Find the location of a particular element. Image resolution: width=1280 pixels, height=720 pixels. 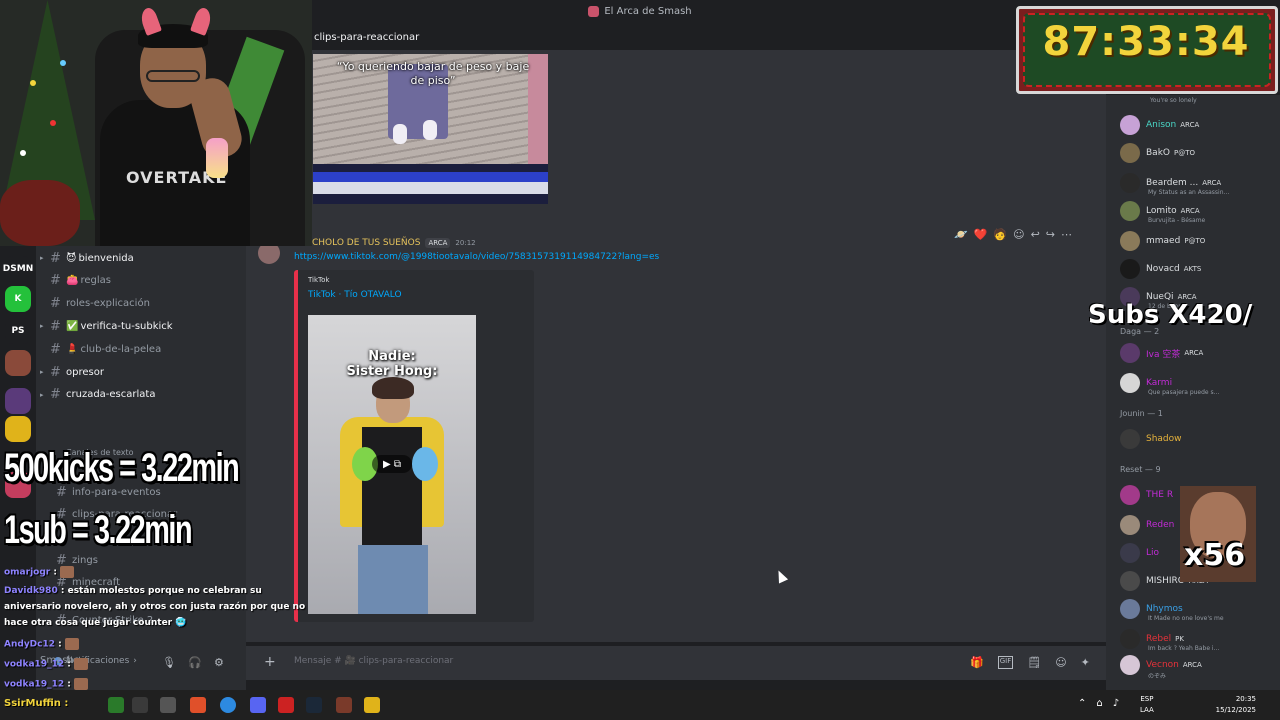

reply-icon: ↩ is located at coordinates (1035, 234).